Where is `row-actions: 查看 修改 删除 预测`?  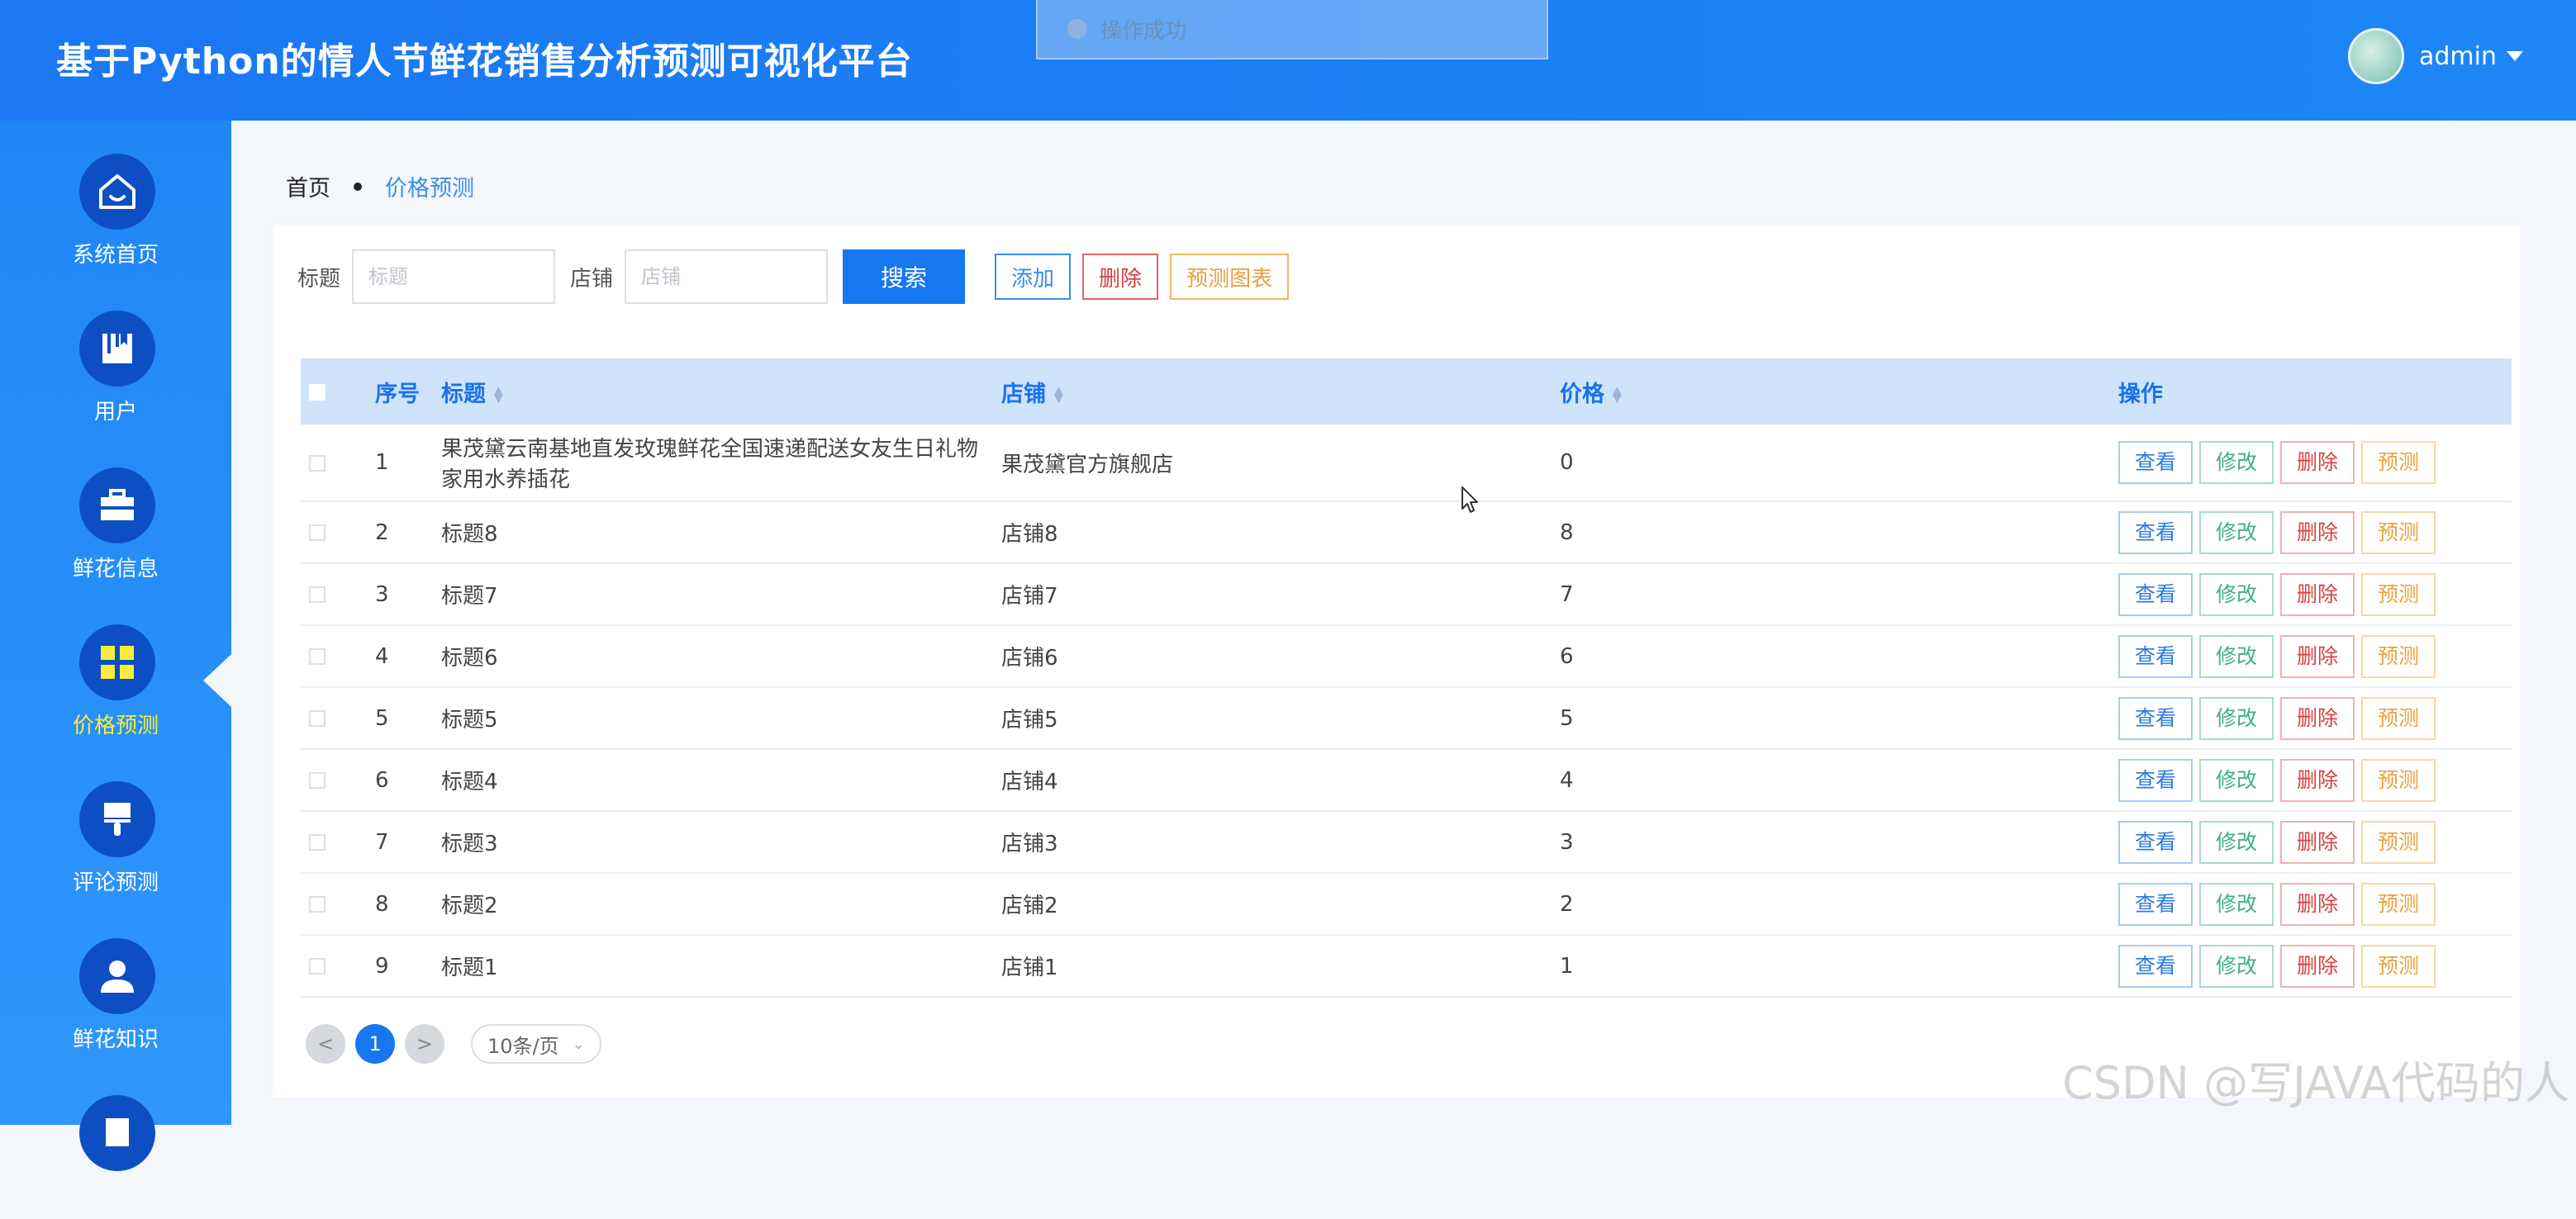 row-actions: 查看 修改 删除 预测 is located at coordinates (2311, 656).